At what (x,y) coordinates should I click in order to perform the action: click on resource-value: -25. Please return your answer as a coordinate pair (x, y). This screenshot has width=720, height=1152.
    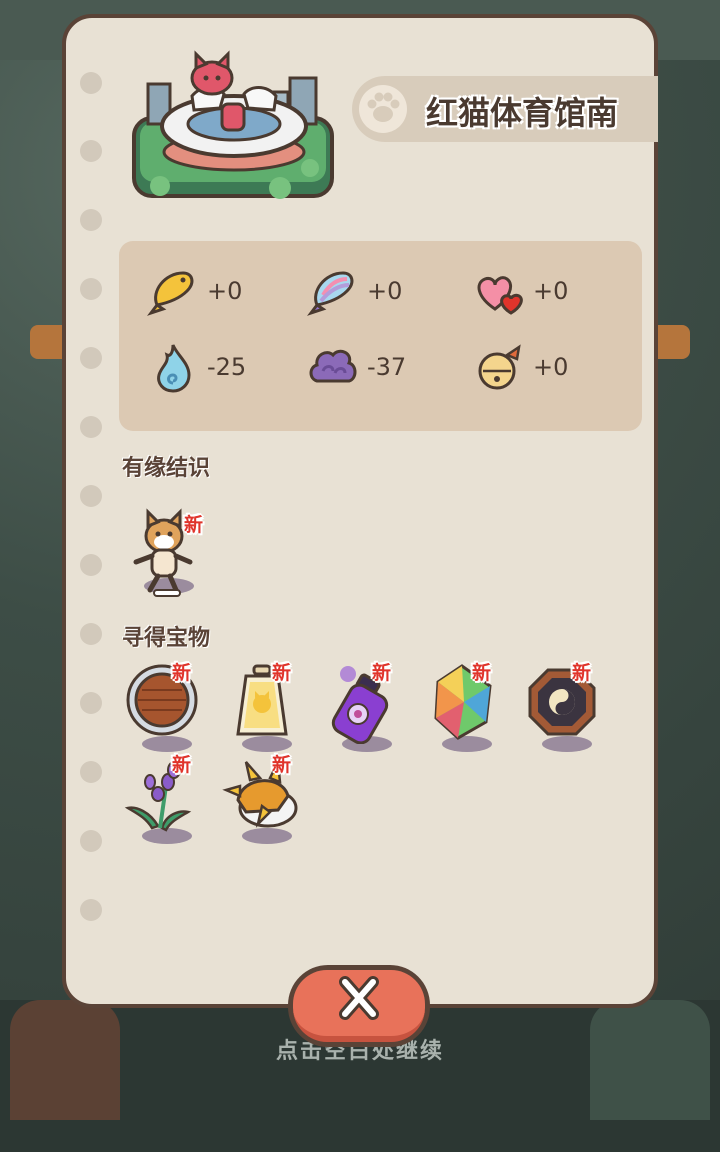
    Looking at the image, I should click on (227, 367).